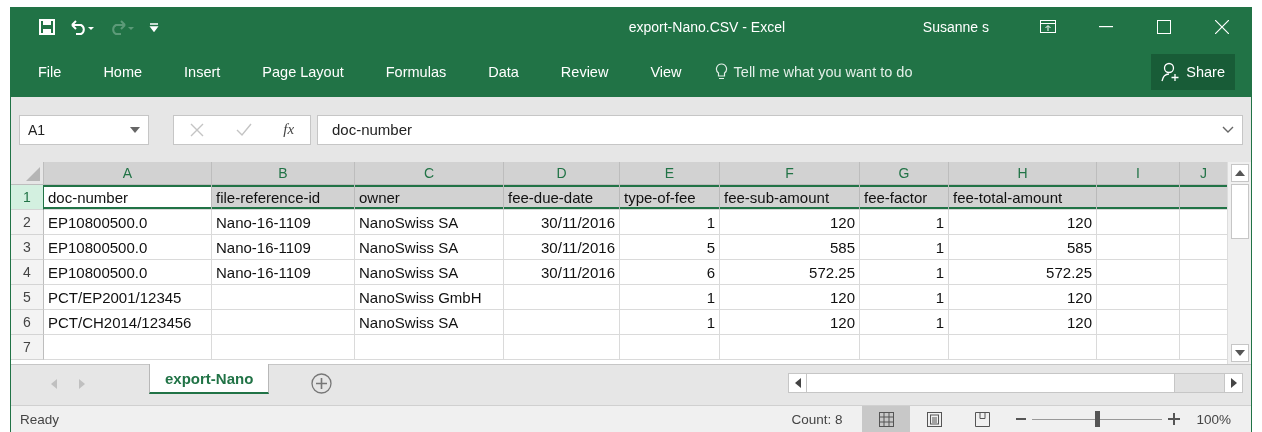  Describe the element at coordinates (1193, 72) in the screenshot. I see `share-button: Share` at that location.